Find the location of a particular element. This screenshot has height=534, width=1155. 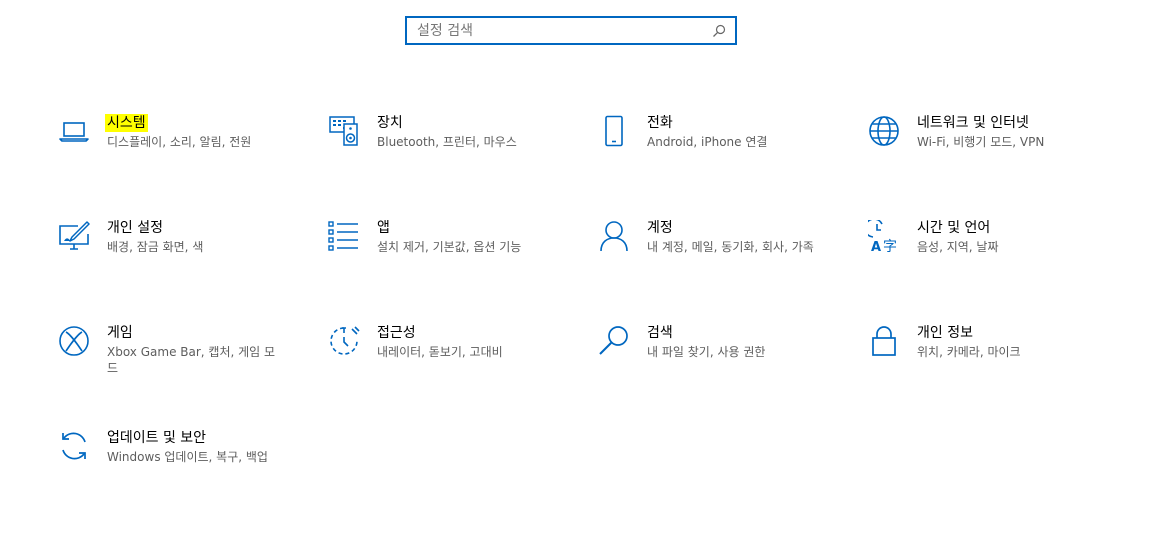

tile-title: 시스템 is located at coordinates (126, 123).